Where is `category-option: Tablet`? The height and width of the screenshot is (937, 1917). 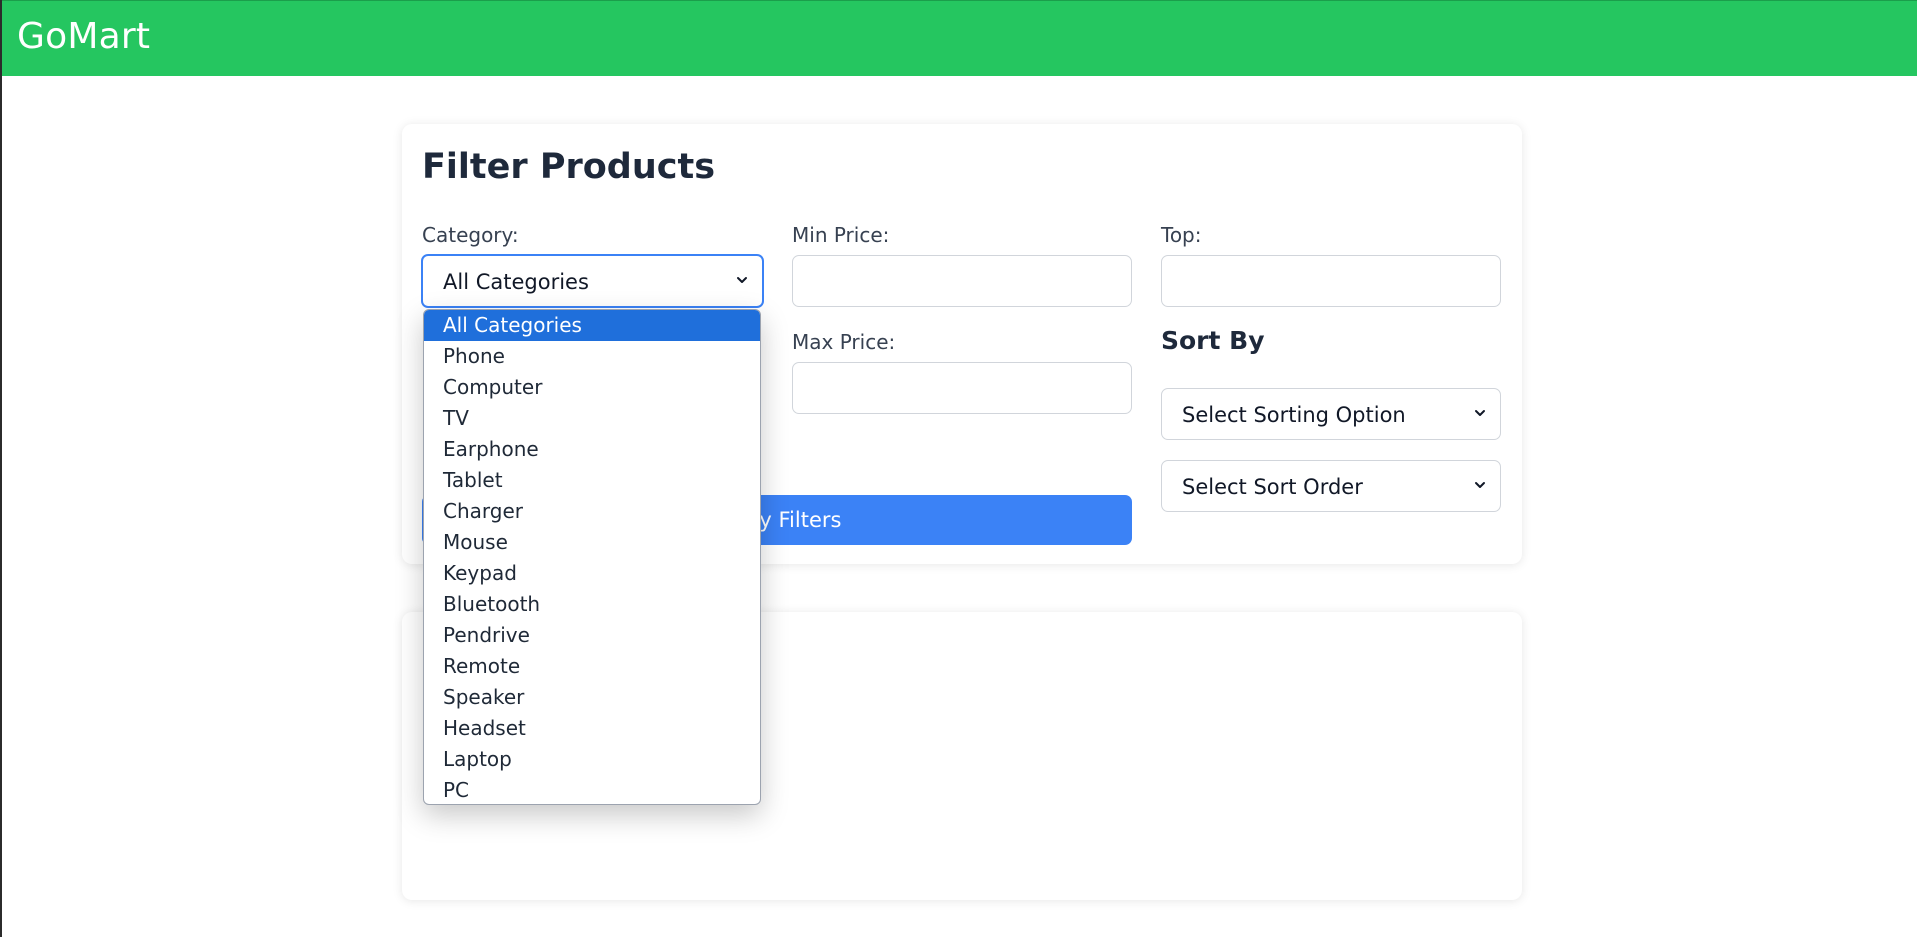
category-option: Tablet is located at coordinates (592, 480).